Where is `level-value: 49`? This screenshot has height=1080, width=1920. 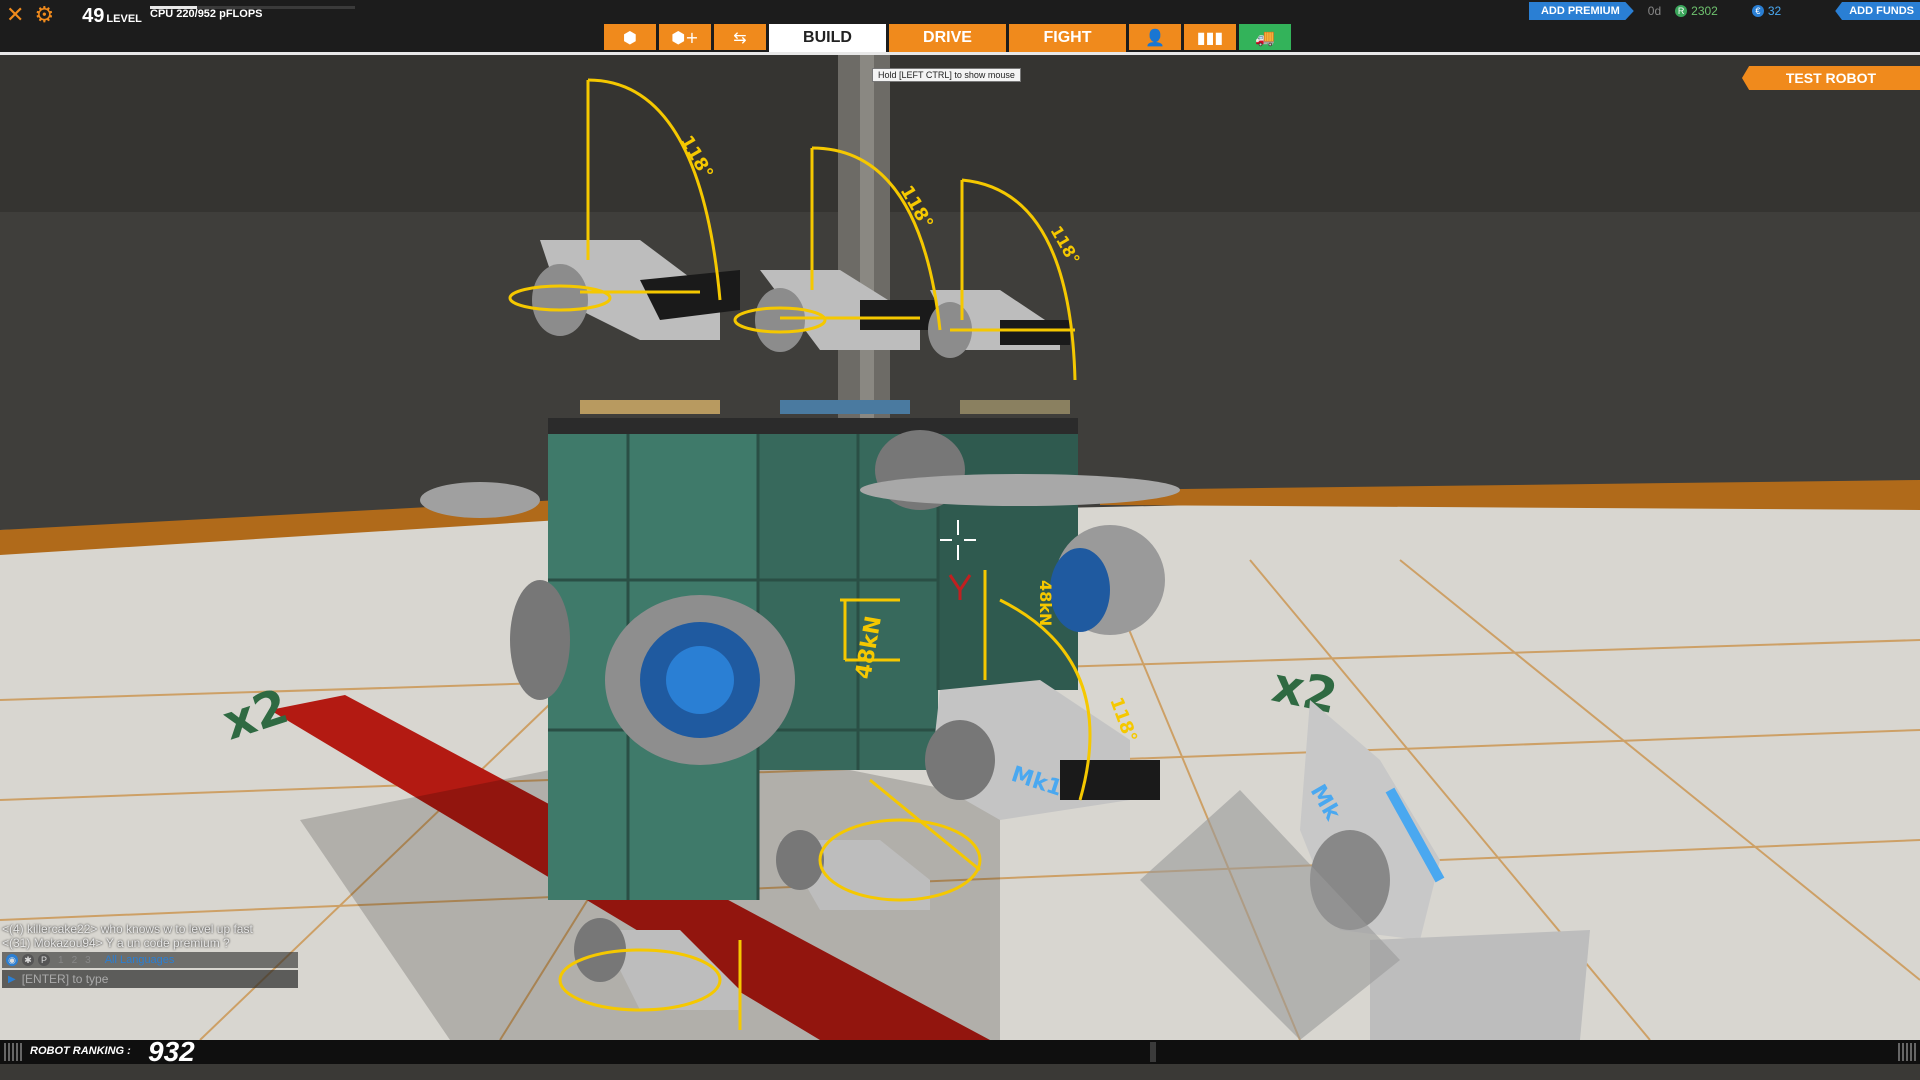 level-value: 49 is located at coordinates (93, 15).